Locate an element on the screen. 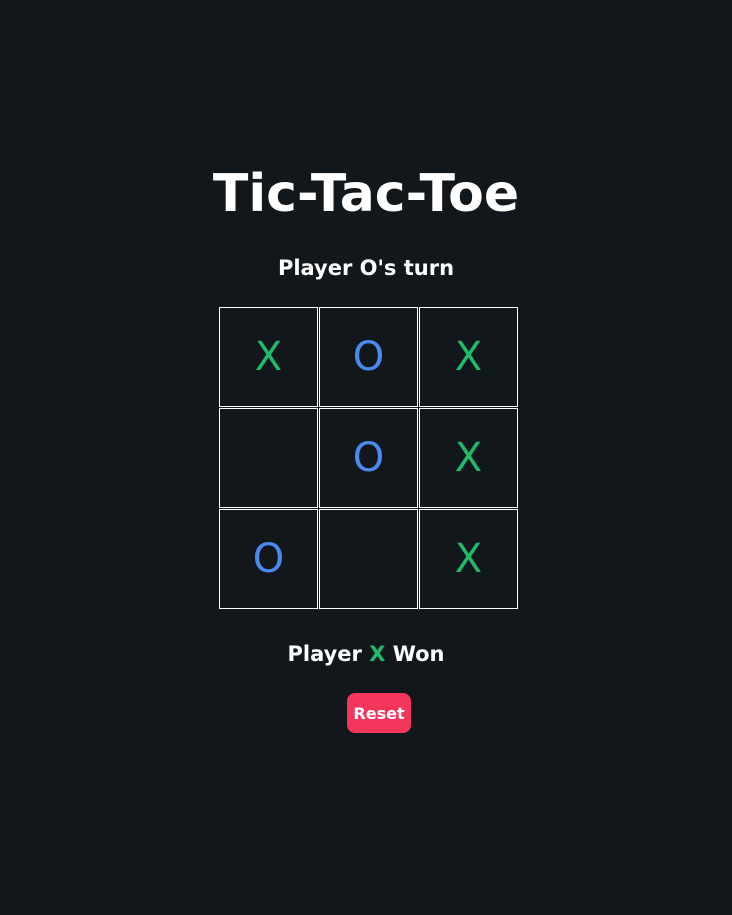  board-cell-2: O is located at coordinates (368, 357).